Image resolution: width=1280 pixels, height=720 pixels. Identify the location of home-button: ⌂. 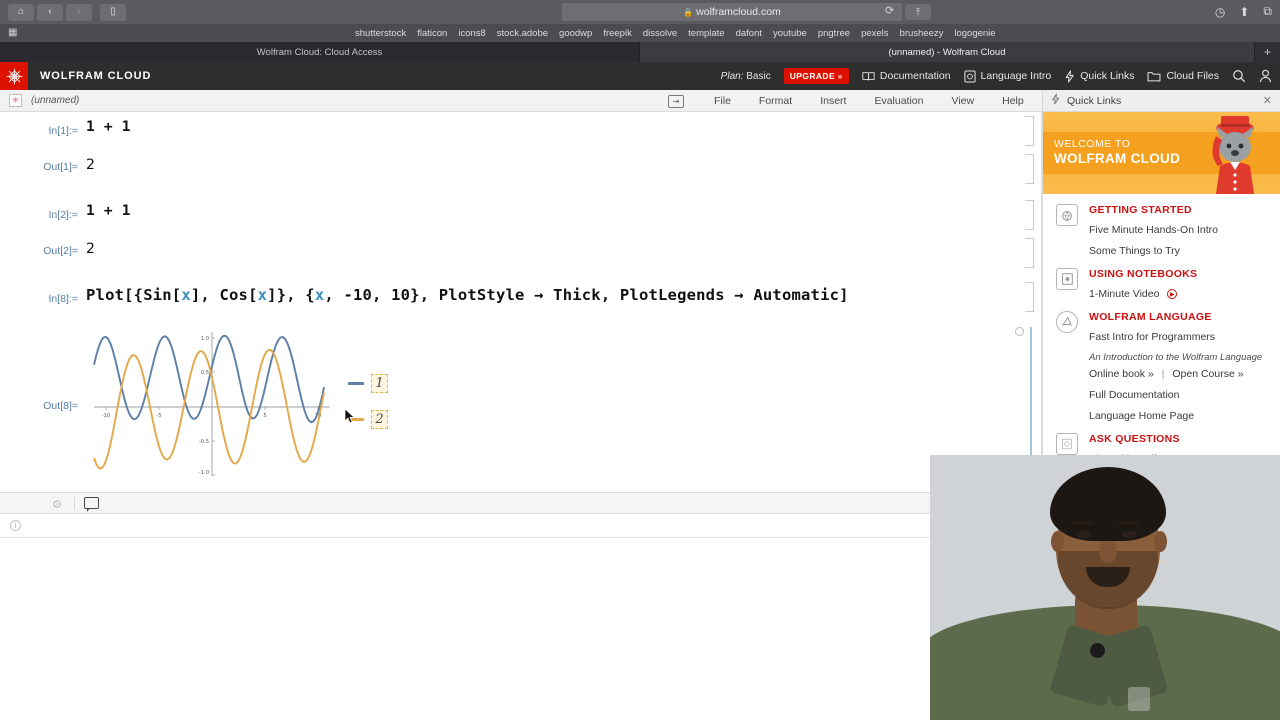
(21, 12).